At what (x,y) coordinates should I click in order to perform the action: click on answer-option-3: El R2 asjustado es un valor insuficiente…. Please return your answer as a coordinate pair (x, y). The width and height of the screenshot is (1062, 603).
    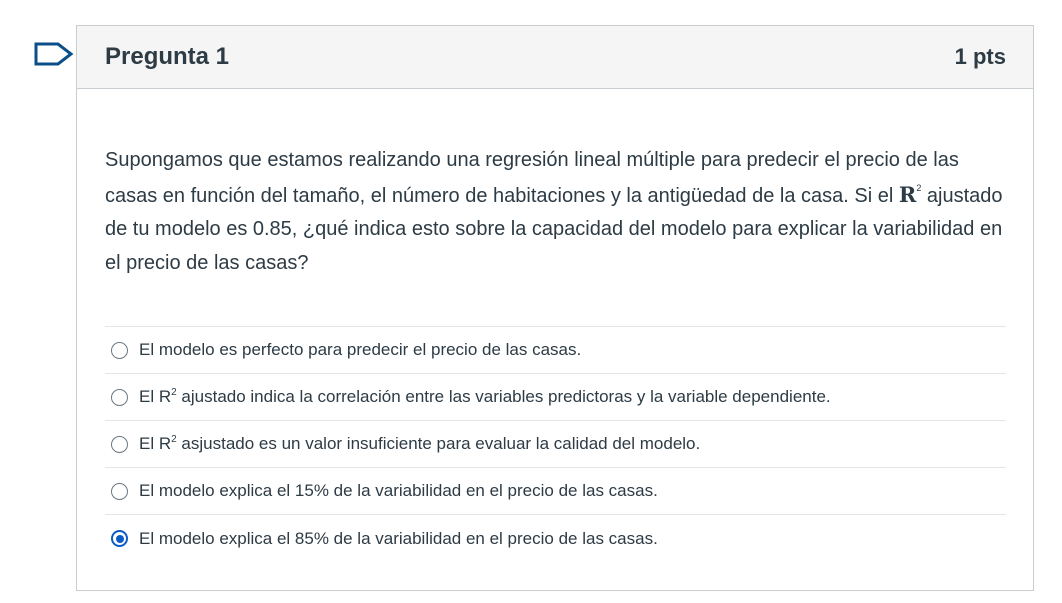
    Looking at the image, I should click on (555, 444).